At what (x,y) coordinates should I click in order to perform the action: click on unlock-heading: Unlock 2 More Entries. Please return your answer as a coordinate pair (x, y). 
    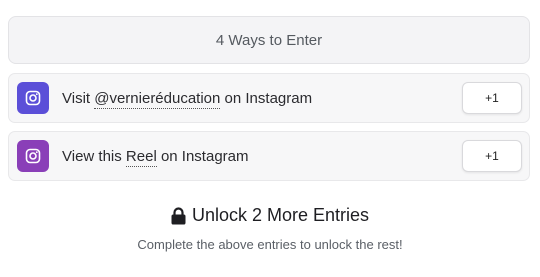
    Looking at the image, I should click on (270, 215).